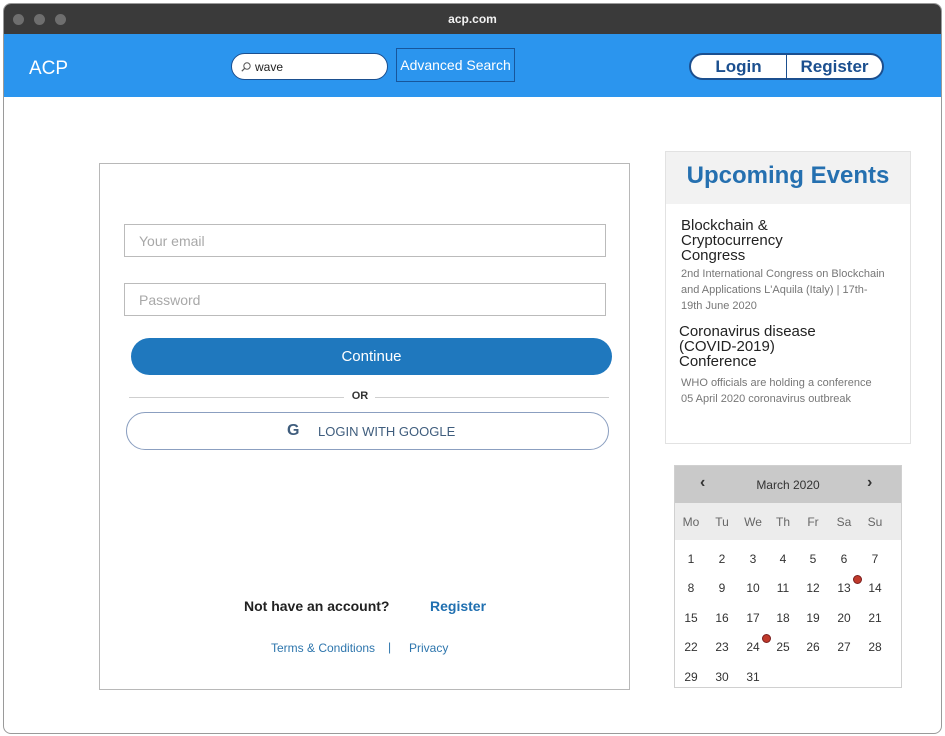 The image size is (945, 736). What do you see at coordinates (455, 65) in the screenshot?
I see `advanced-search-button: Advanced Search` at bounding box center [455, 65].